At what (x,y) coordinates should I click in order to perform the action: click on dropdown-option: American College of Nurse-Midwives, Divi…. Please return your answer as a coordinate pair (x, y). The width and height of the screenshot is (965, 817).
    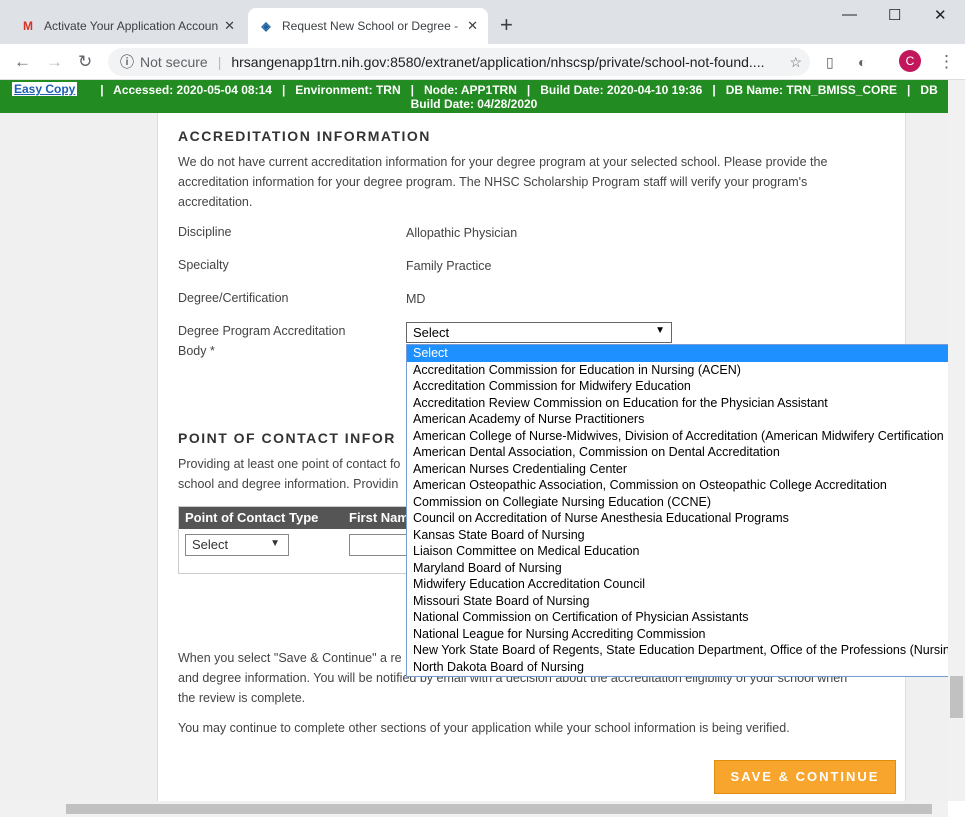
    Looking at the image, I should click on (686, 436).